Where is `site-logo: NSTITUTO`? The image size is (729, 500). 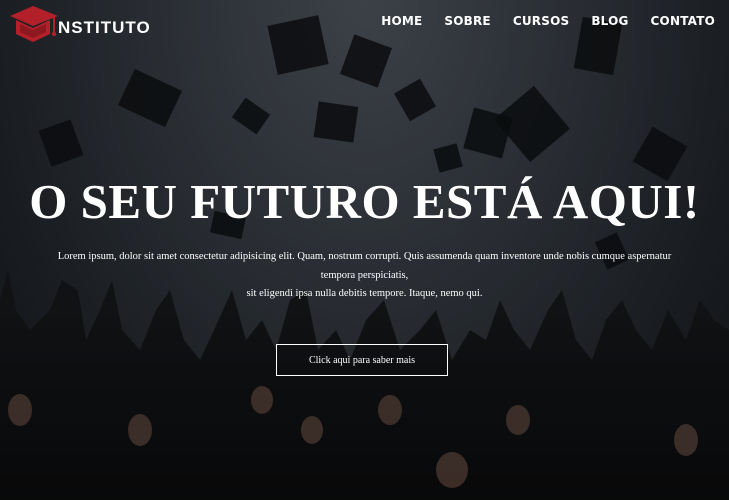 site-logo: NSTITUTO is located at coordinates (78, 25).